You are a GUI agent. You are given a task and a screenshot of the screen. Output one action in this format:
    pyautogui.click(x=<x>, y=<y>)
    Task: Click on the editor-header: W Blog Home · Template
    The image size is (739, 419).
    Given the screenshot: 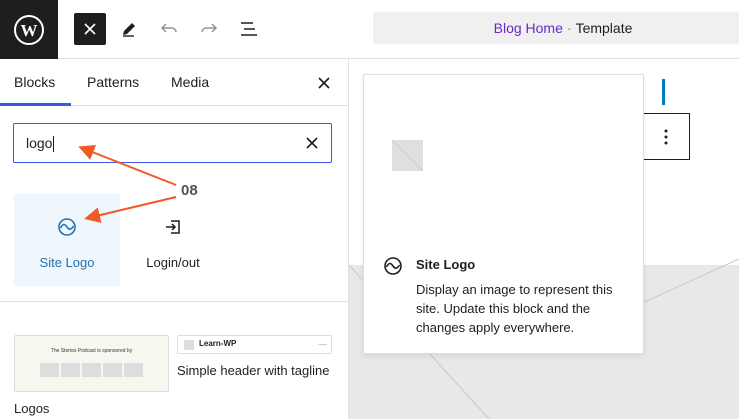 What is the action you would take?
    pyautogui.click(x=369, y=29)
    